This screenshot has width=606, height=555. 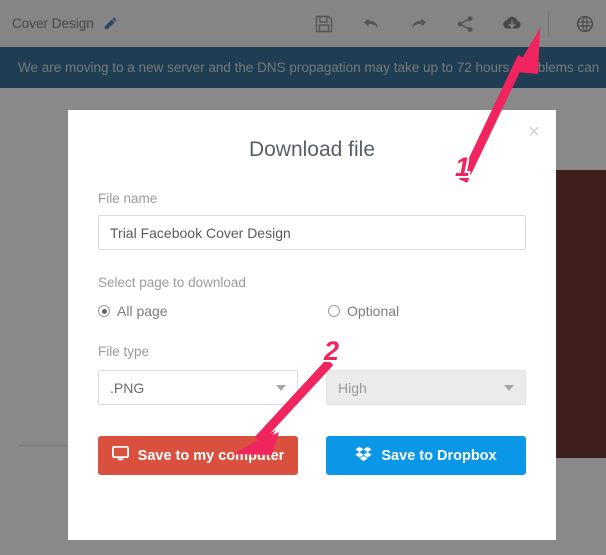 I want to click on file-quality-value: High, so click(x=352, y=387).